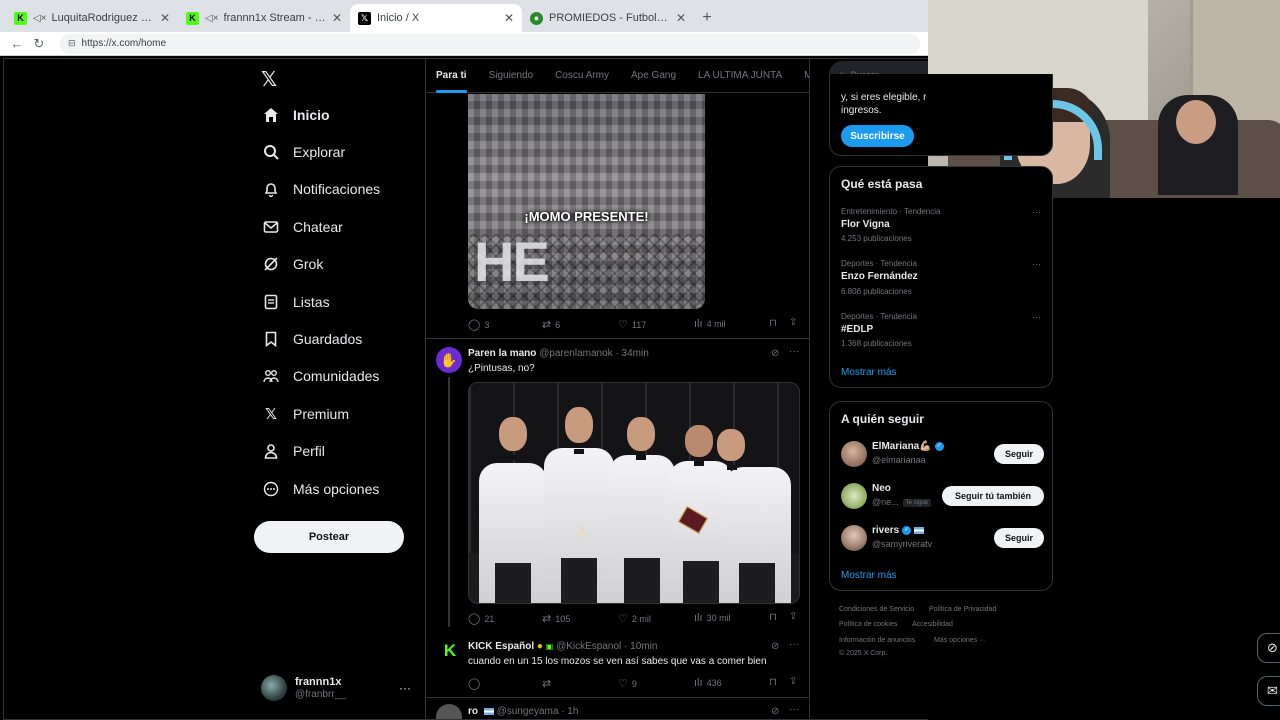 This screenshot has width=1280, height=720. Describe the element at coordinates (740, 76) in the screenshot. I see `tab-la-ultima-junta: LA ULTIMA JUNTA` at that location.